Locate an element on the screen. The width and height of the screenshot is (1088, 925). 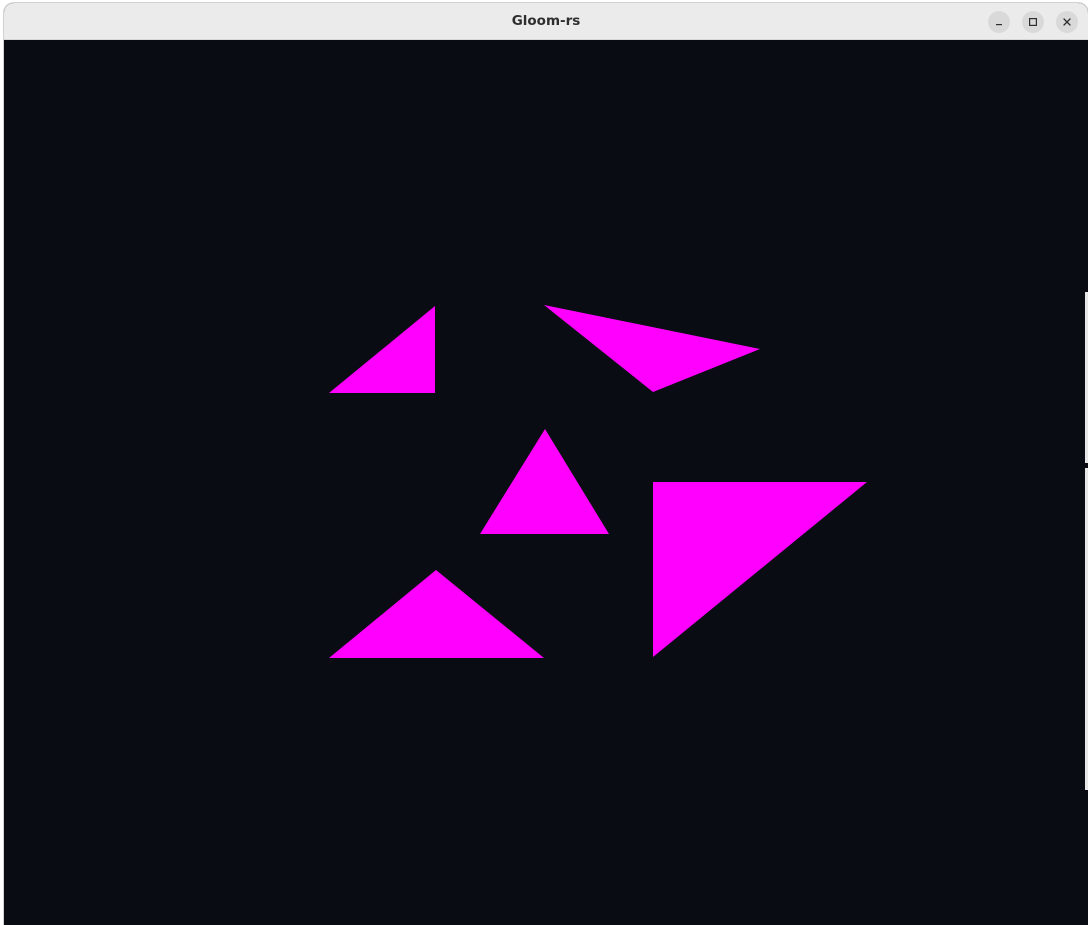
window-title: Gloom-rs is located at coordinates (546, 21).